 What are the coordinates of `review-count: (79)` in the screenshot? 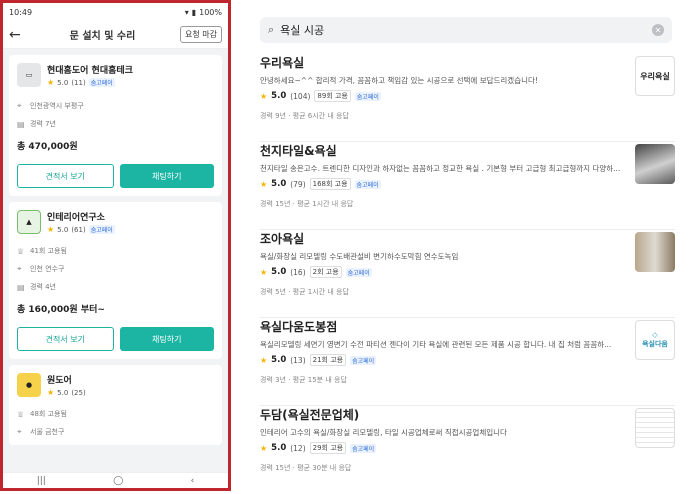 It's located at (298, 184).